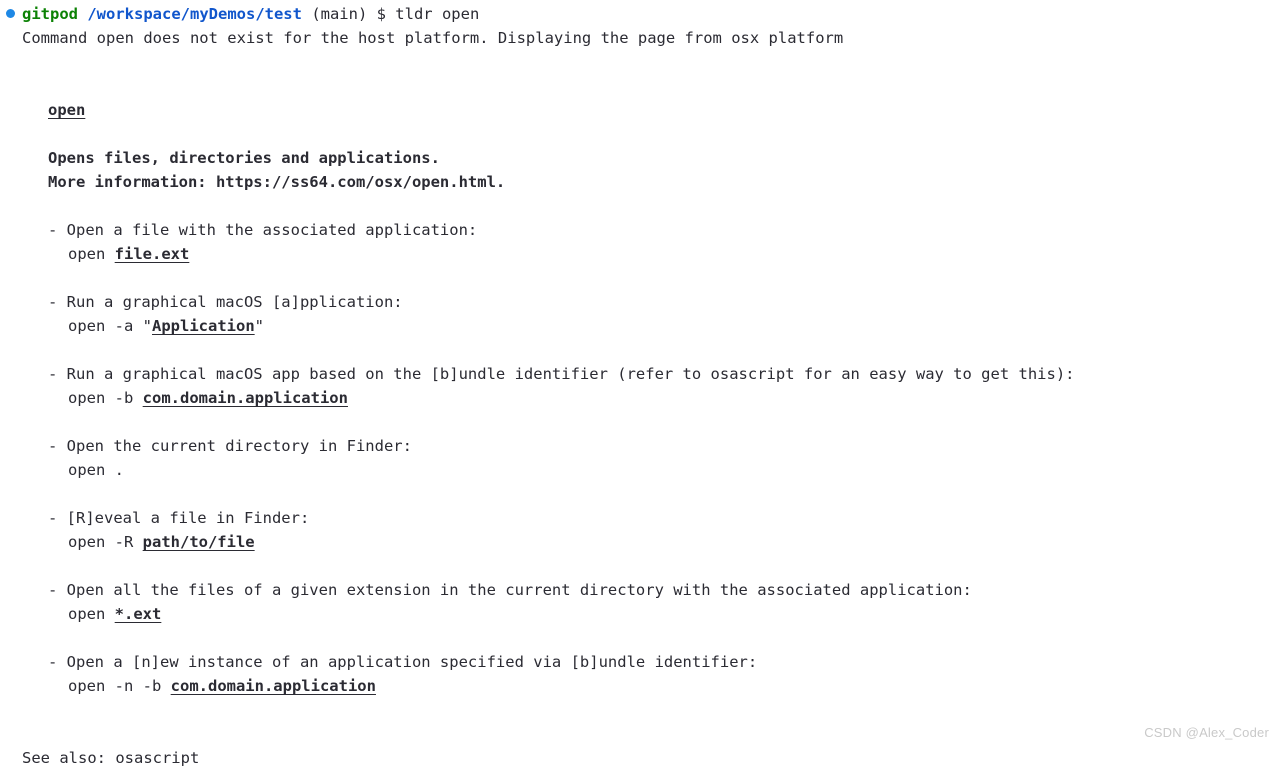 Image resolution: width=1277 pixels, height=770 pixels. What do you see at coordinates (1206, 732) in the screenshot?
I see `watermark: CSDN @Alex_Coder` at bounding box center [1206, 732].